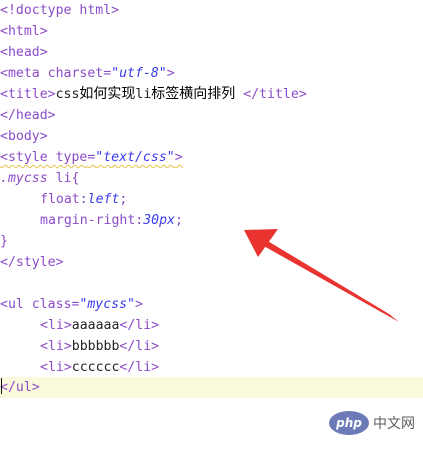 The image size is (423, 456). I want to click on watermark-text: 中文网, so click(394, 424).